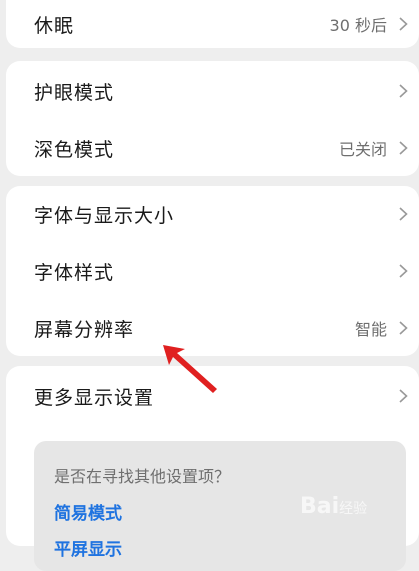 The height and width of the screenshot is (571, 419). I want to click on font-size-row: 字体与显示大小, so click(212, 214).